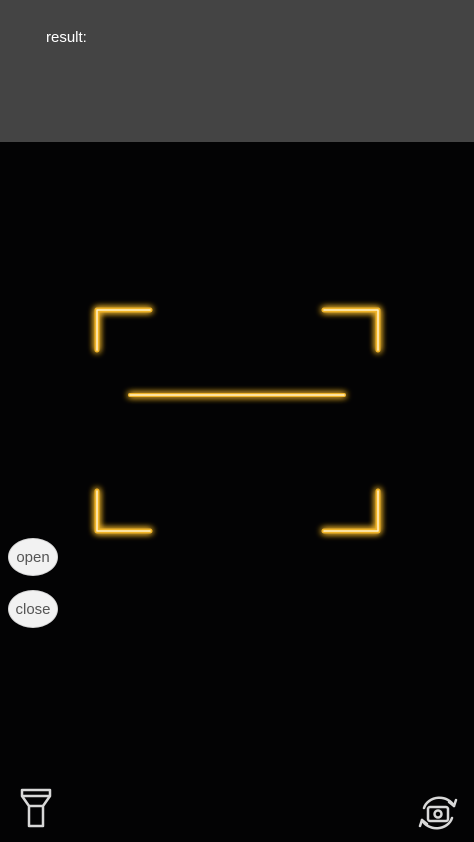 Image resolution: width=474 pixels, height=842 pixels. I want to click on open-button: open, so click(33, 557).